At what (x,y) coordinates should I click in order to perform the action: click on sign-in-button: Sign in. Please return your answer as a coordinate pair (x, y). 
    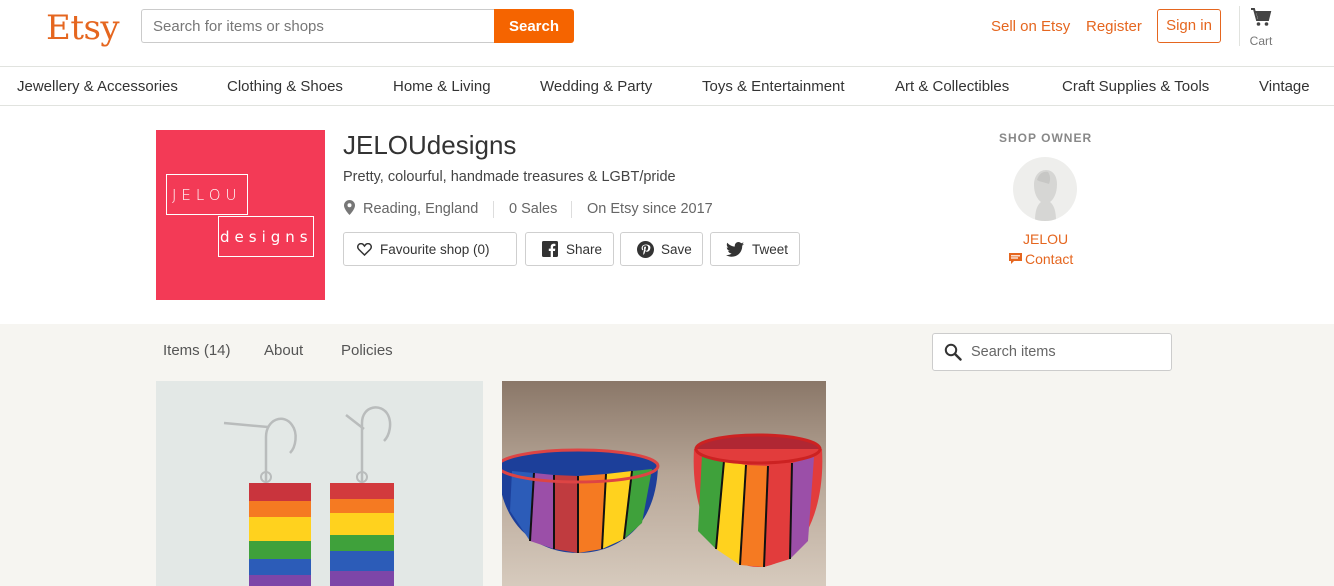
    Looking at the image, I should click on (1189, 26).